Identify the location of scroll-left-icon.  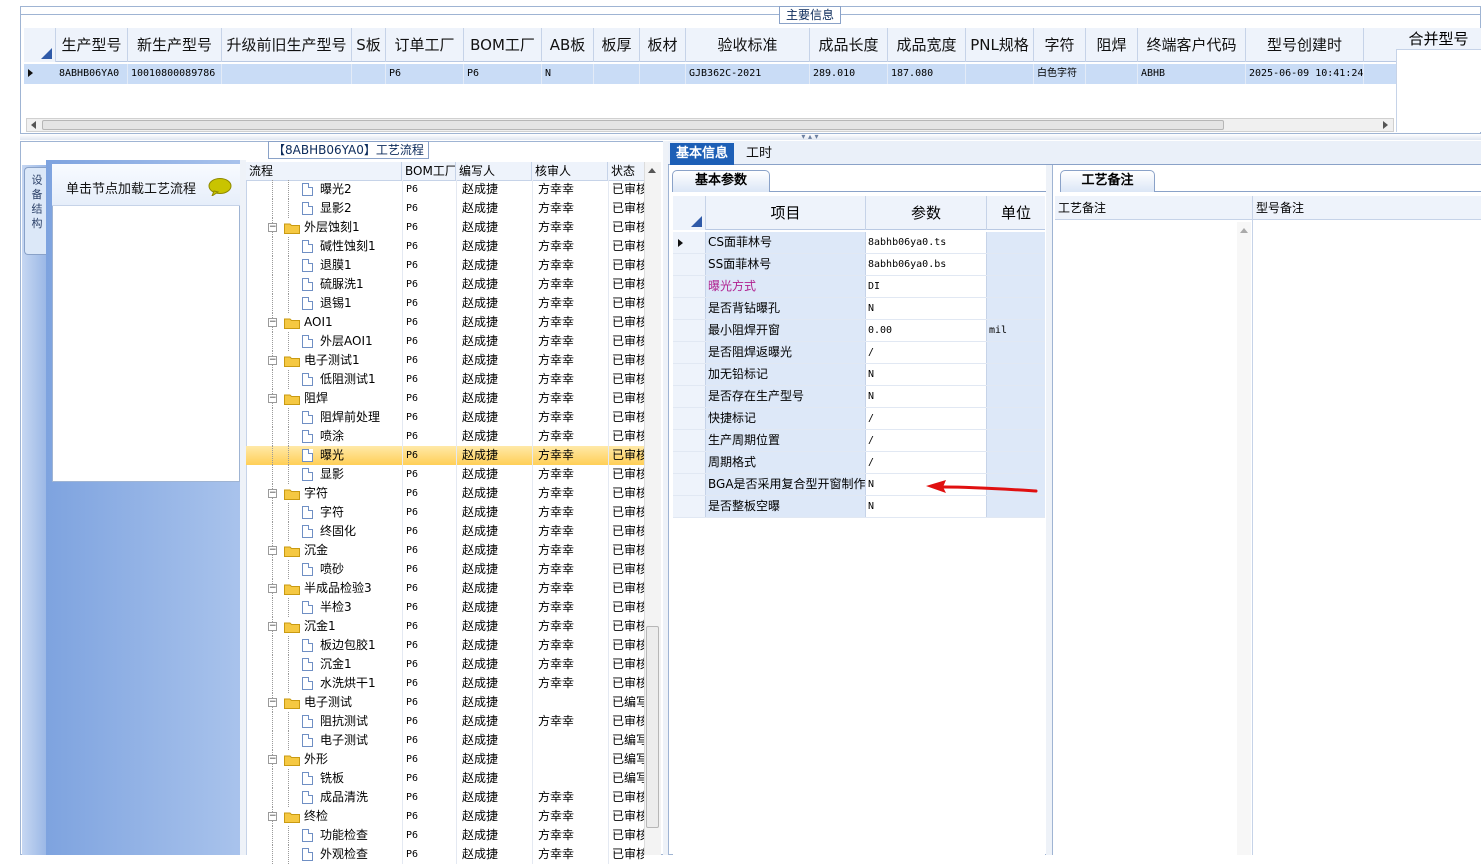
(33, 125).